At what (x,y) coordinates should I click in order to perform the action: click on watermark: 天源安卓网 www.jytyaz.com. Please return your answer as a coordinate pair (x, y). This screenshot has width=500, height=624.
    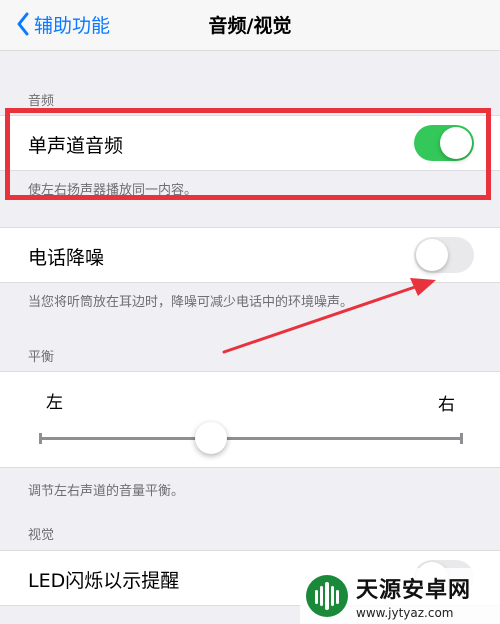
    Looking at the image, I should click on (400, 596).